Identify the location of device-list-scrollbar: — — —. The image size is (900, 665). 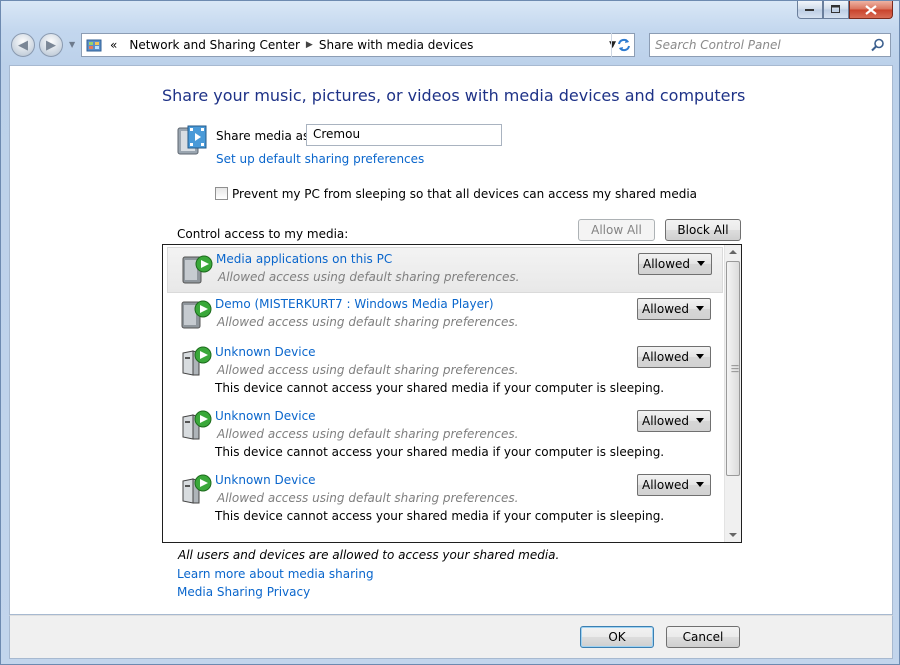
(732, 393).